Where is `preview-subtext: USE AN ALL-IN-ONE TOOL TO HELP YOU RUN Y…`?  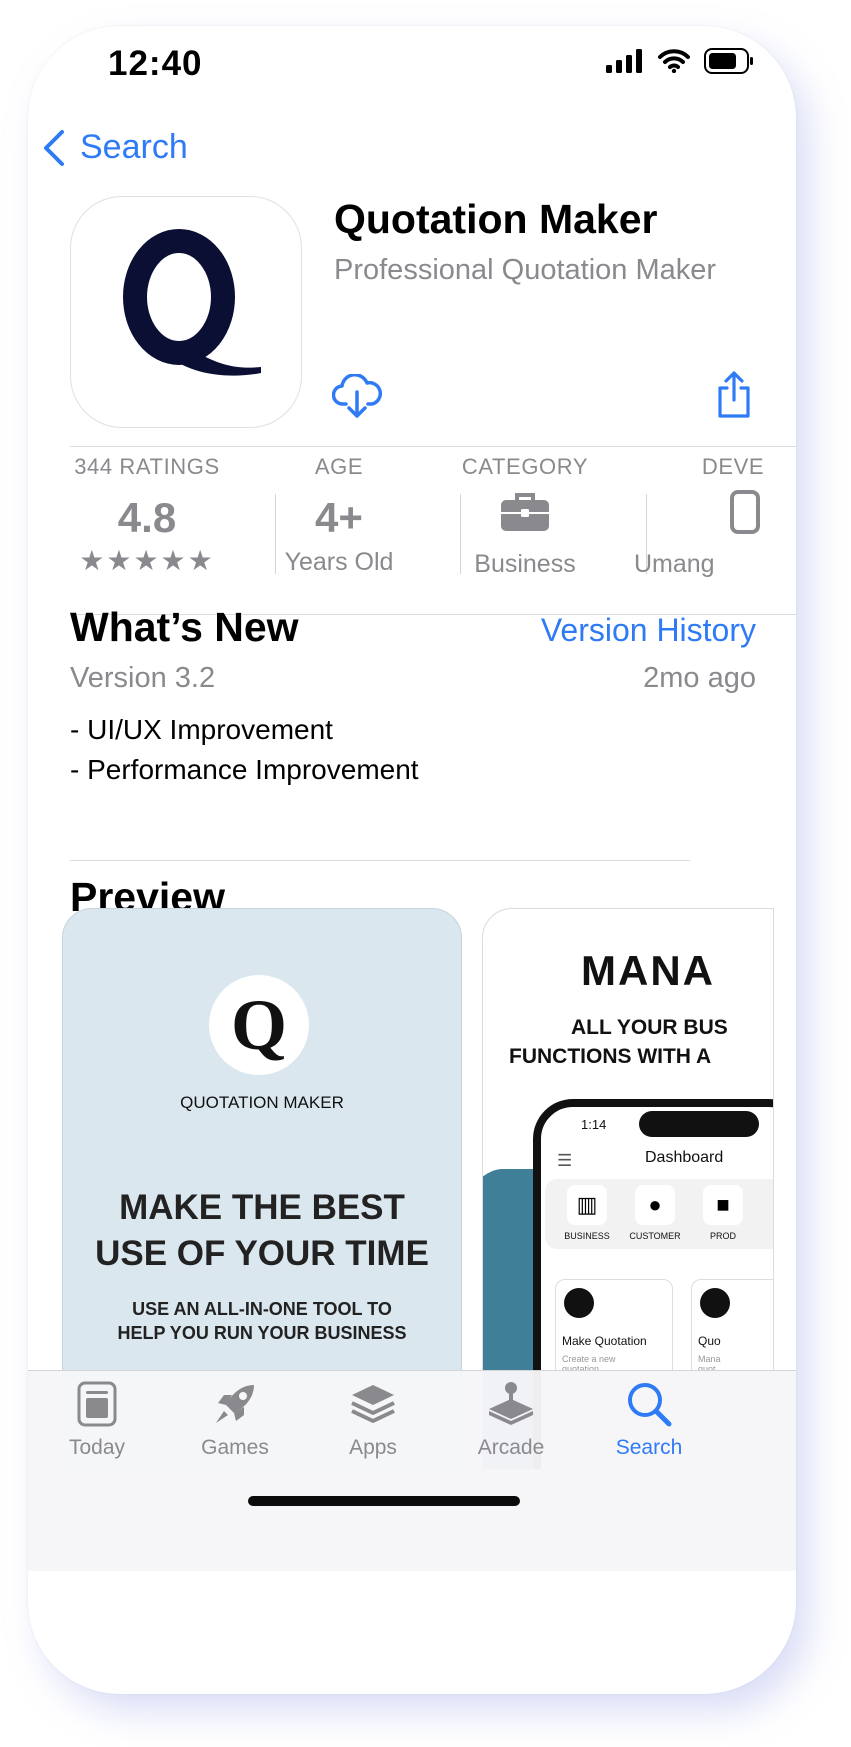
preview-subtext: USE AN ALL-IN-ONE TOOL TO HELP YOU RUN Y… is located at coordinates (262, 1321).